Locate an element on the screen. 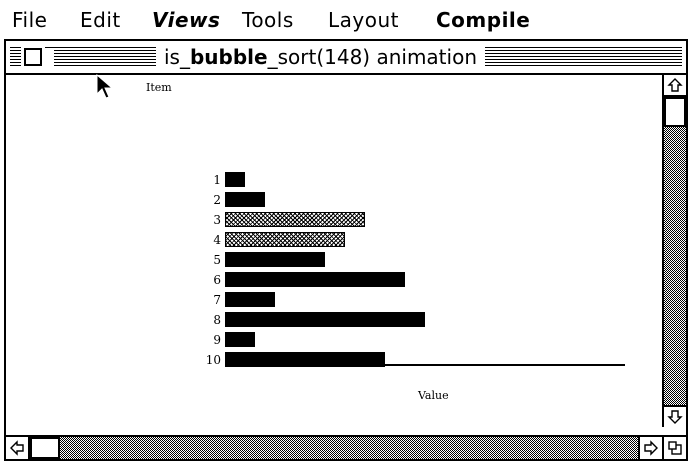 This screenshot has width=692, height=465. row-label-4: 4 is located at coordinates (217, 240).